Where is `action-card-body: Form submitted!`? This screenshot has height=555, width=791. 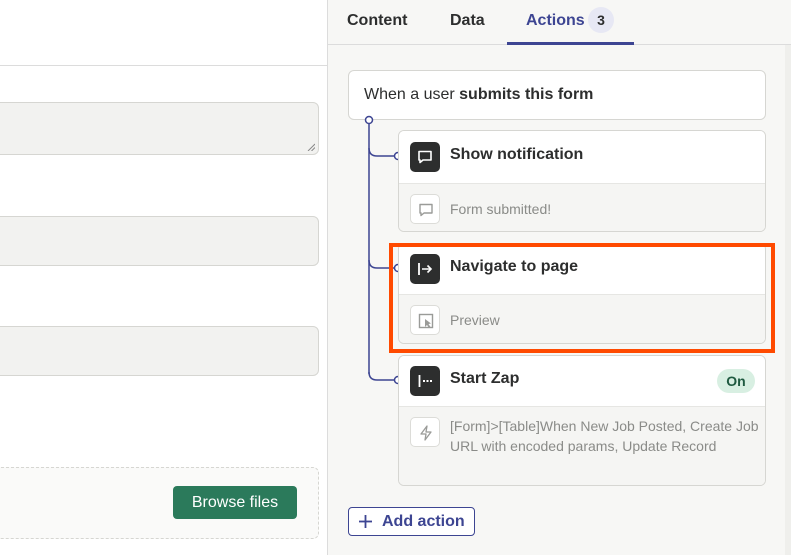 action-card-body: Form submitted! is located at coordinates (582, 207).